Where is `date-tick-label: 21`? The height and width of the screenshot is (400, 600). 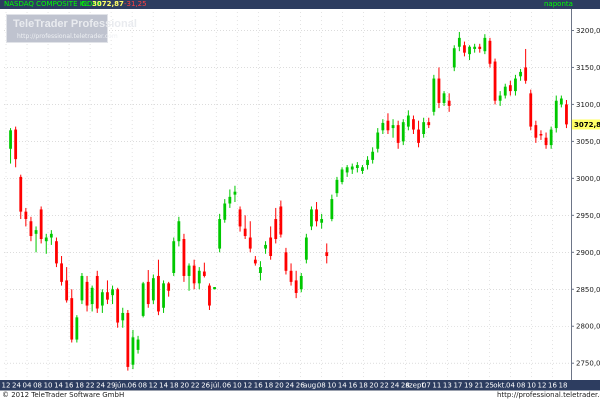
date-tick-label: 21 is located at coordinates (478, 386).